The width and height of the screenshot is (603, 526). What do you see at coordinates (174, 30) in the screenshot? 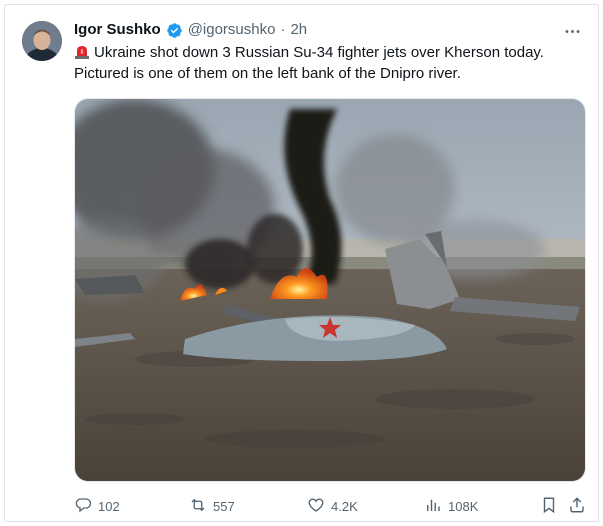
I see `verified-badge-icon` at bounding box center [174, 30].